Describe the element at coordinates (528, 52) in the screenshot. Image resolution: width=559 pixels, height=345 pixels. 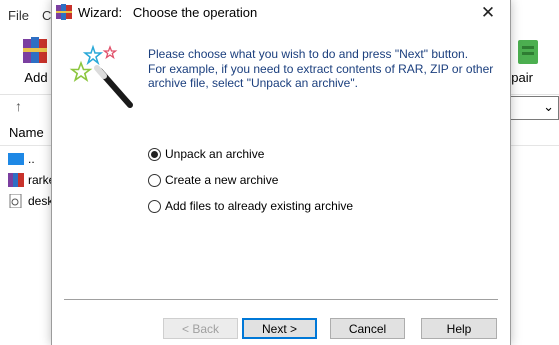
I see `repair-icon` at that location.